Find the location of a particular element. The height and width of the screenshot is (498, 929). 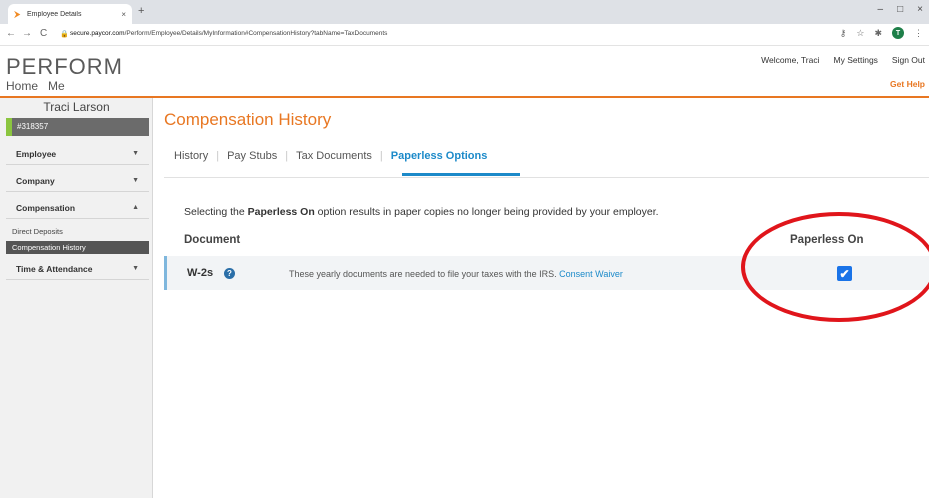

browser-tab-title: Employee Details is located at coordinates (54, 14).